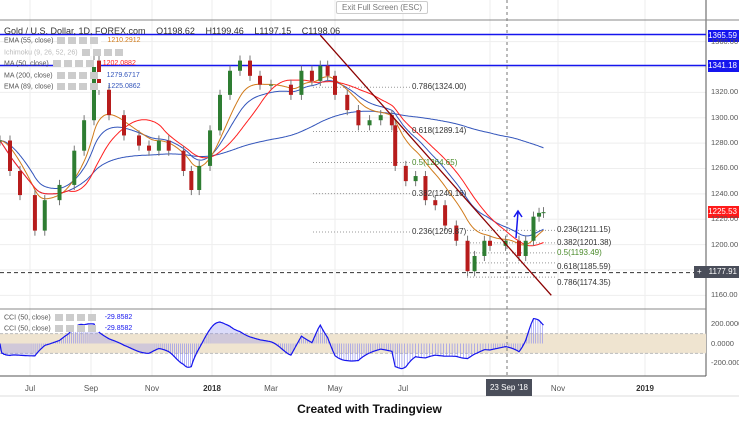  I want to click on crosshair-date-label: 23 Sep '18, so click(509, 387).